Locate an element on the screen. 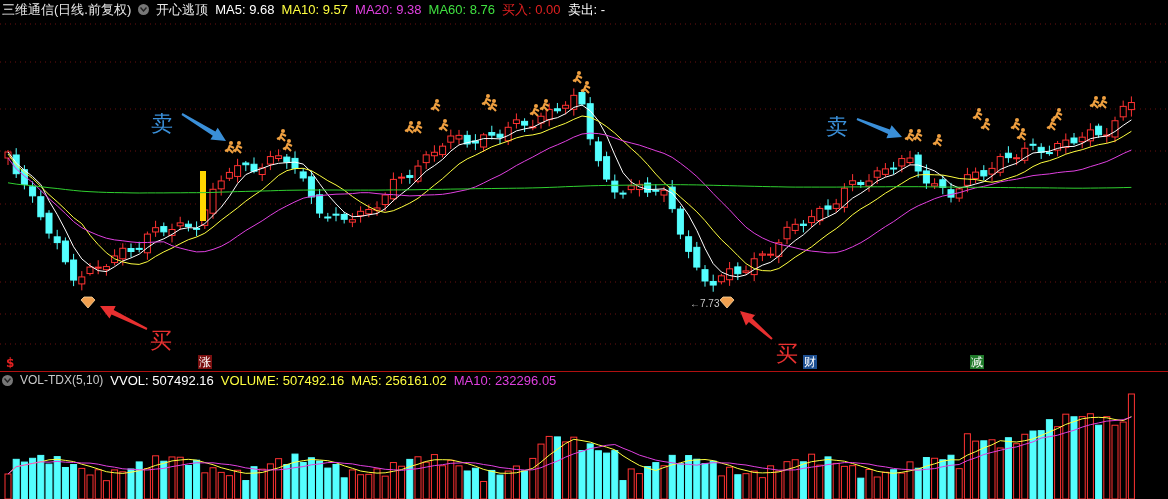 The width and height of the screenshot is (1168, 499). indicator-name: 开心逃顶 is located at coordinates (182, 9).